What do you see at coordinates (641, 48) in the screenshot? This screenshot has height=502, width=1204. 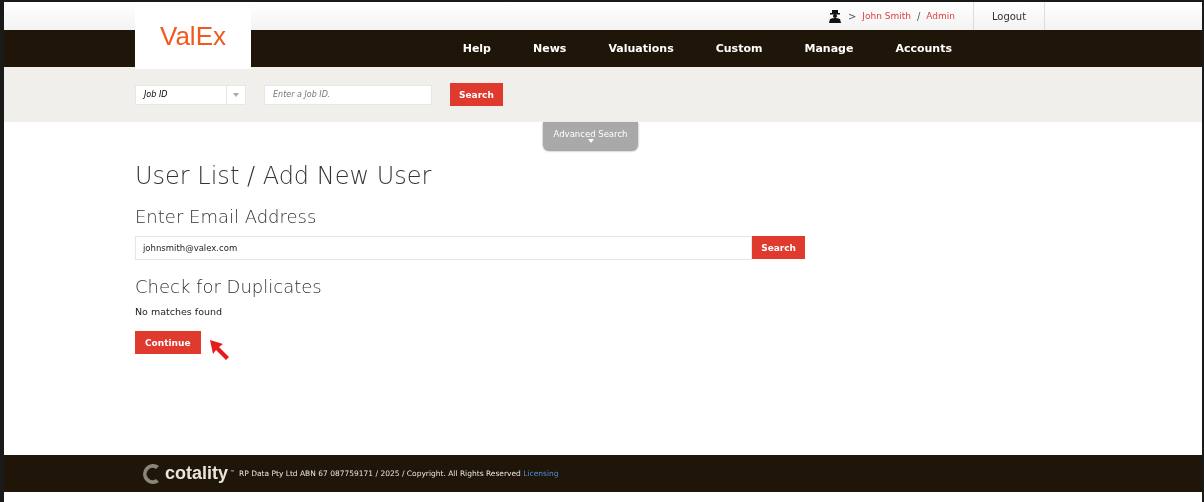 I see `nav-link: Valuations` at bounding box center [641, 48].